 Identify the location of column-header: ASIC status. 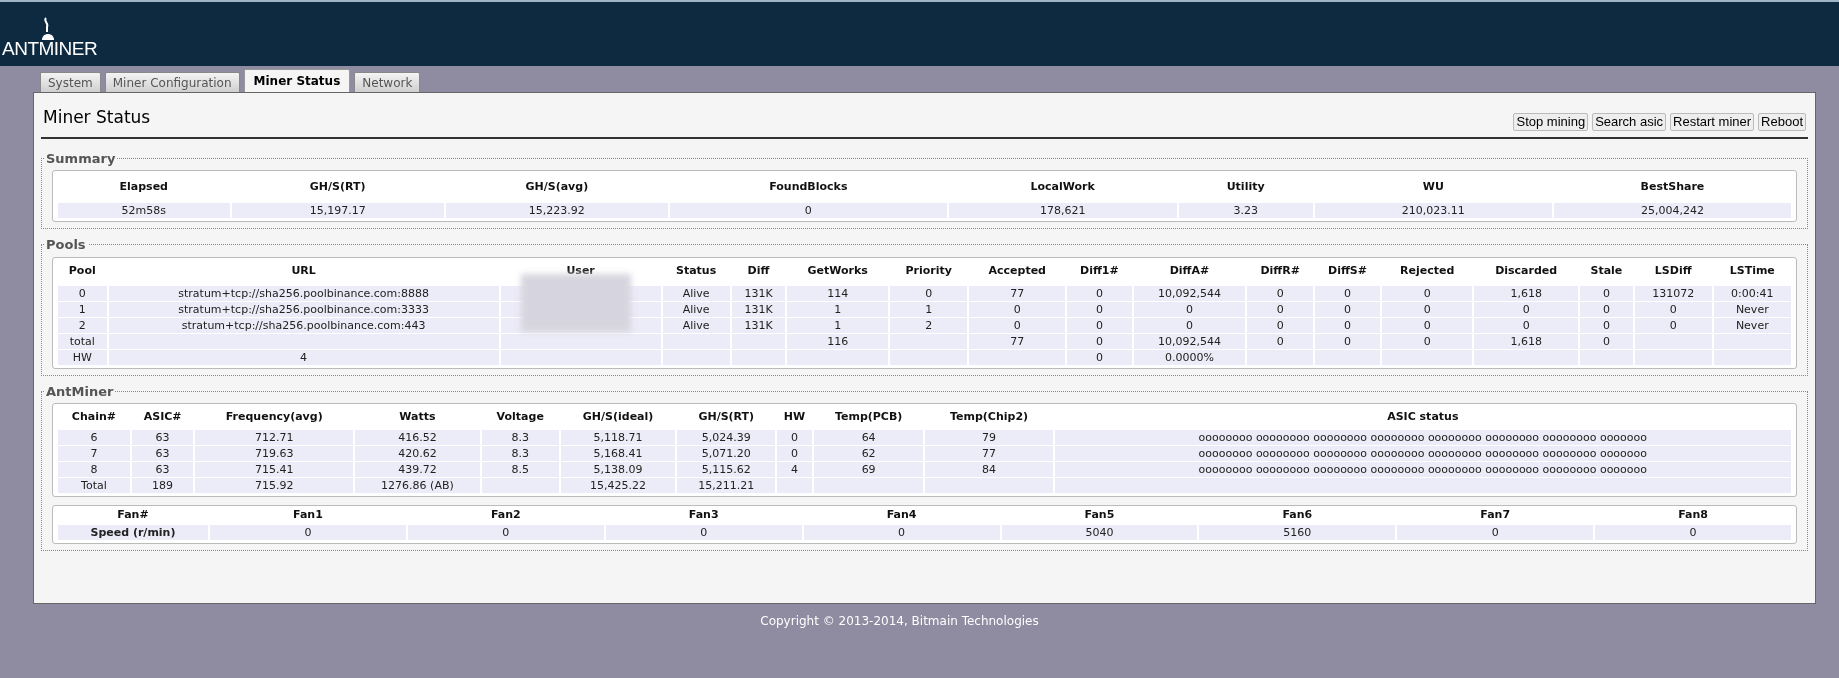
(1423, 416).